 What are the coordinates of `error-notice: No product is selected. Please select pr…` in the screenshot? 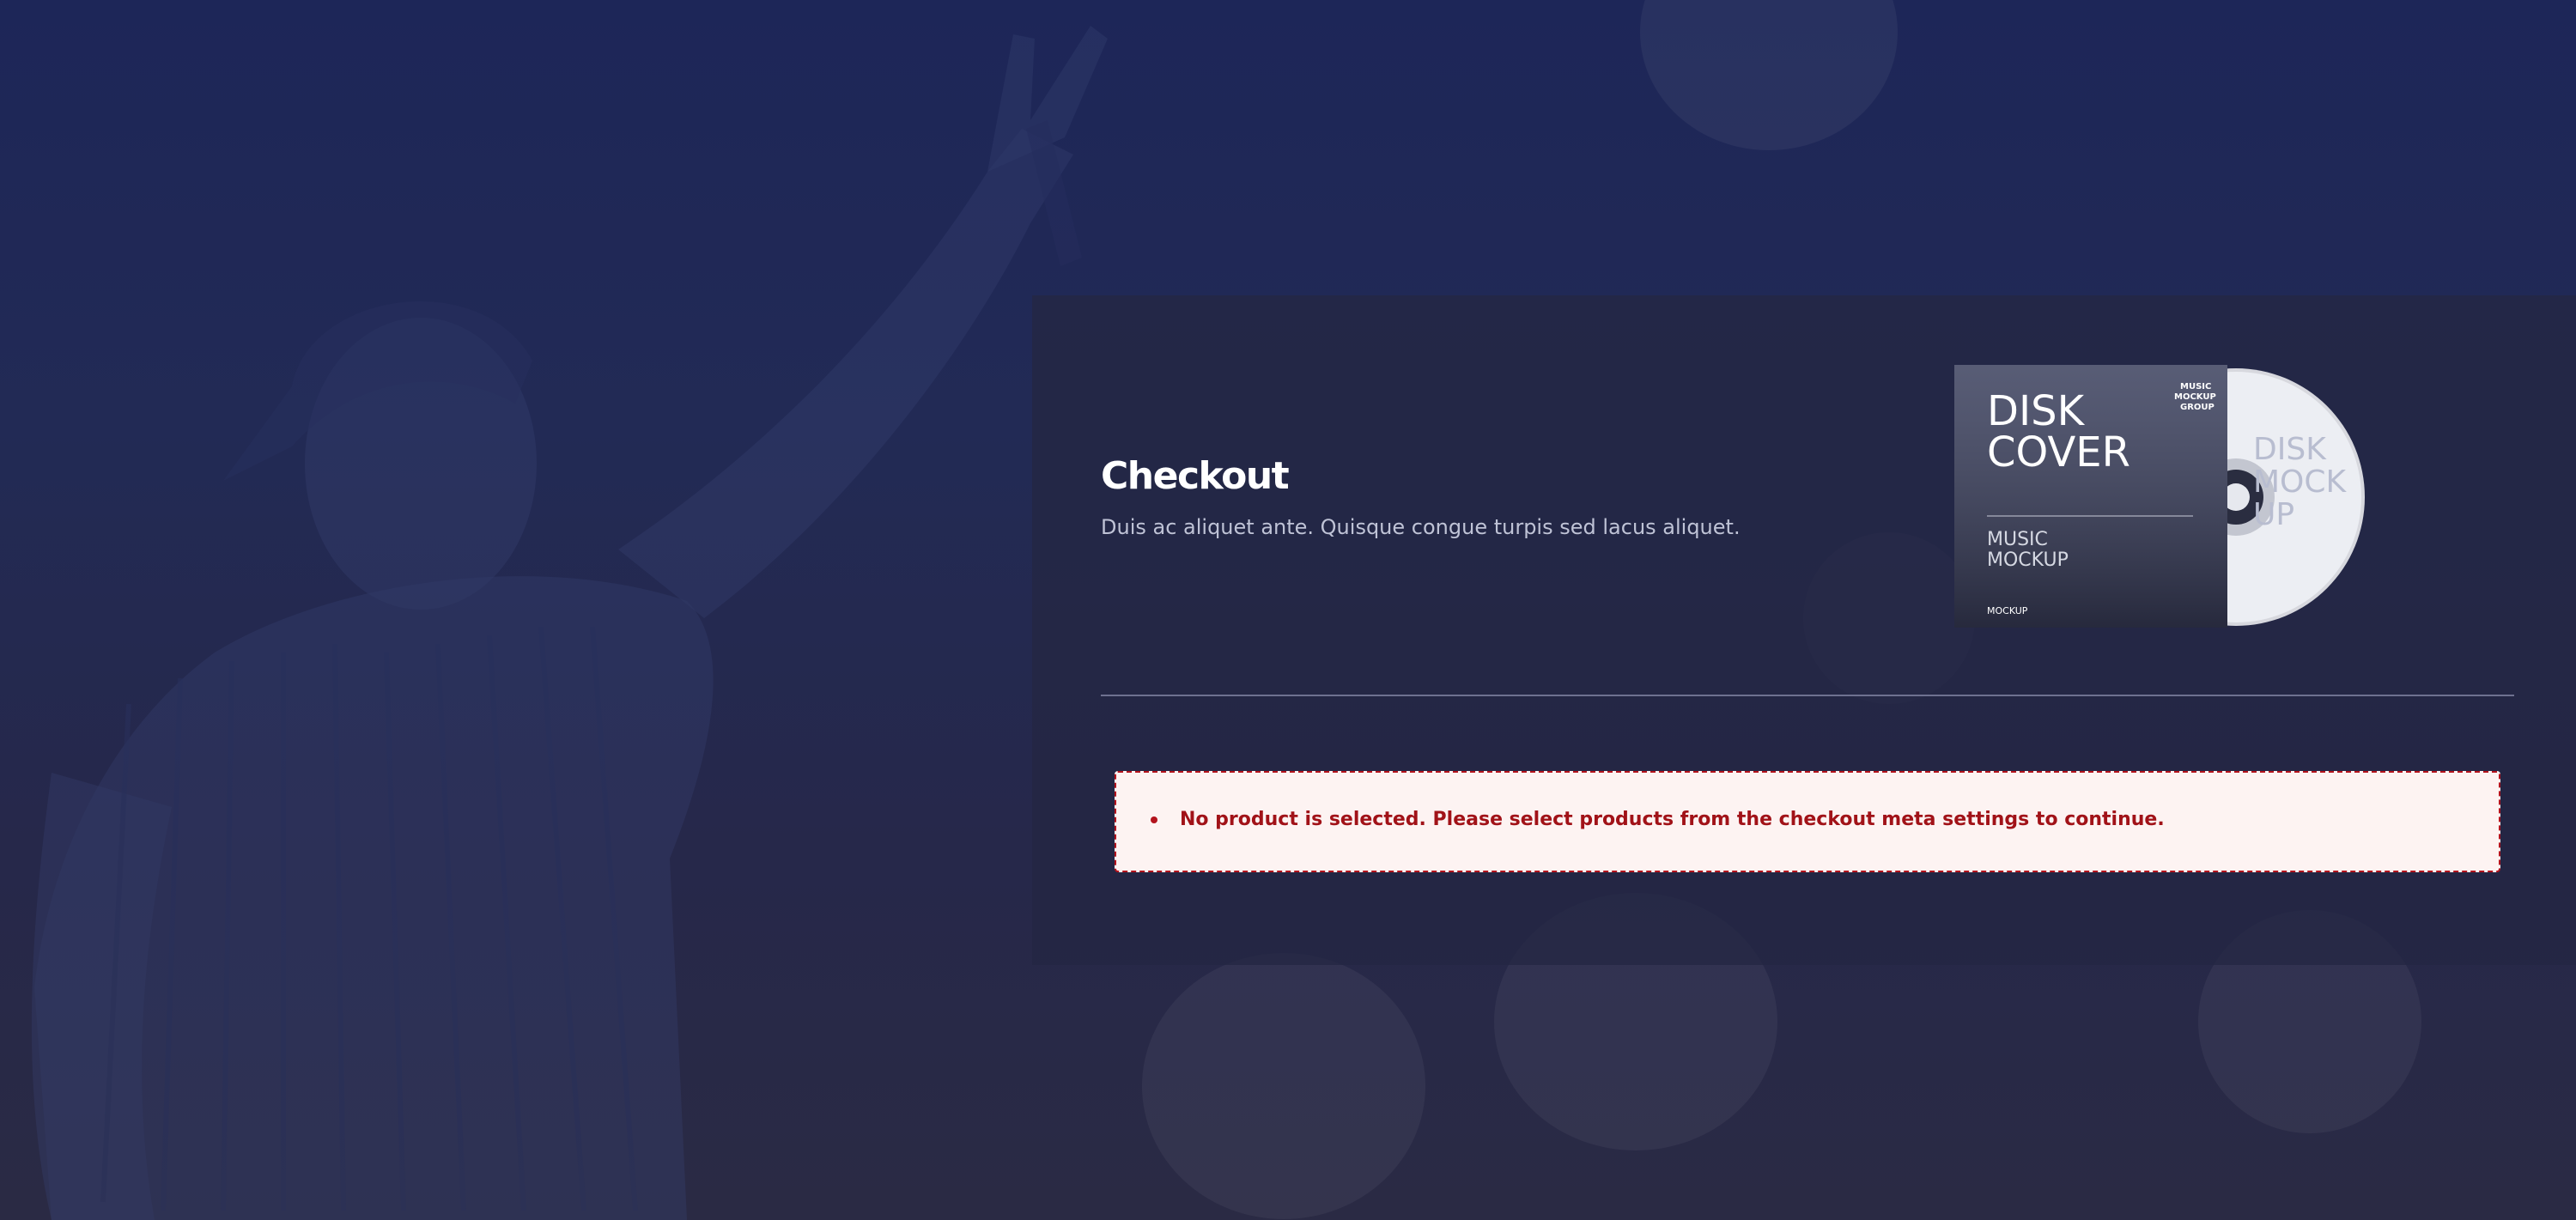 It's located at (1807, 821).